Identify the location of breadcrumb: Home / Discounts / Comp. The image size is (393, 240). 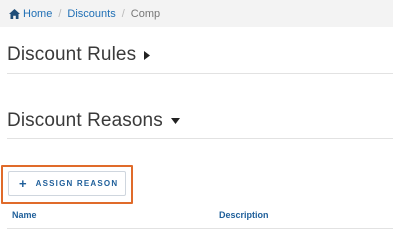
(196, 13).